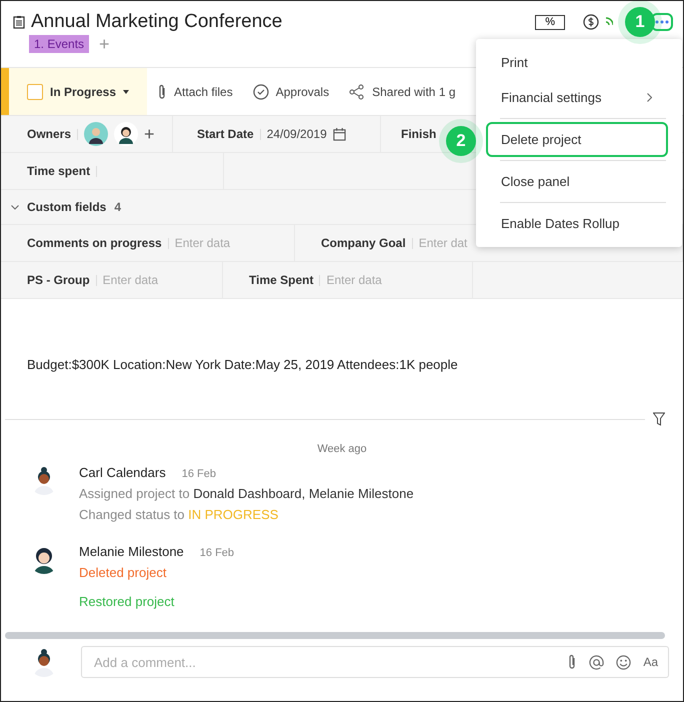 This screenshot has width=684, height=702. What do you see at coordinates (246, 493) in the screenshot?
I see `activity-text: Assigned project to Donald Dashboard, Melanie Milestone` at bounding box center [246, 493].